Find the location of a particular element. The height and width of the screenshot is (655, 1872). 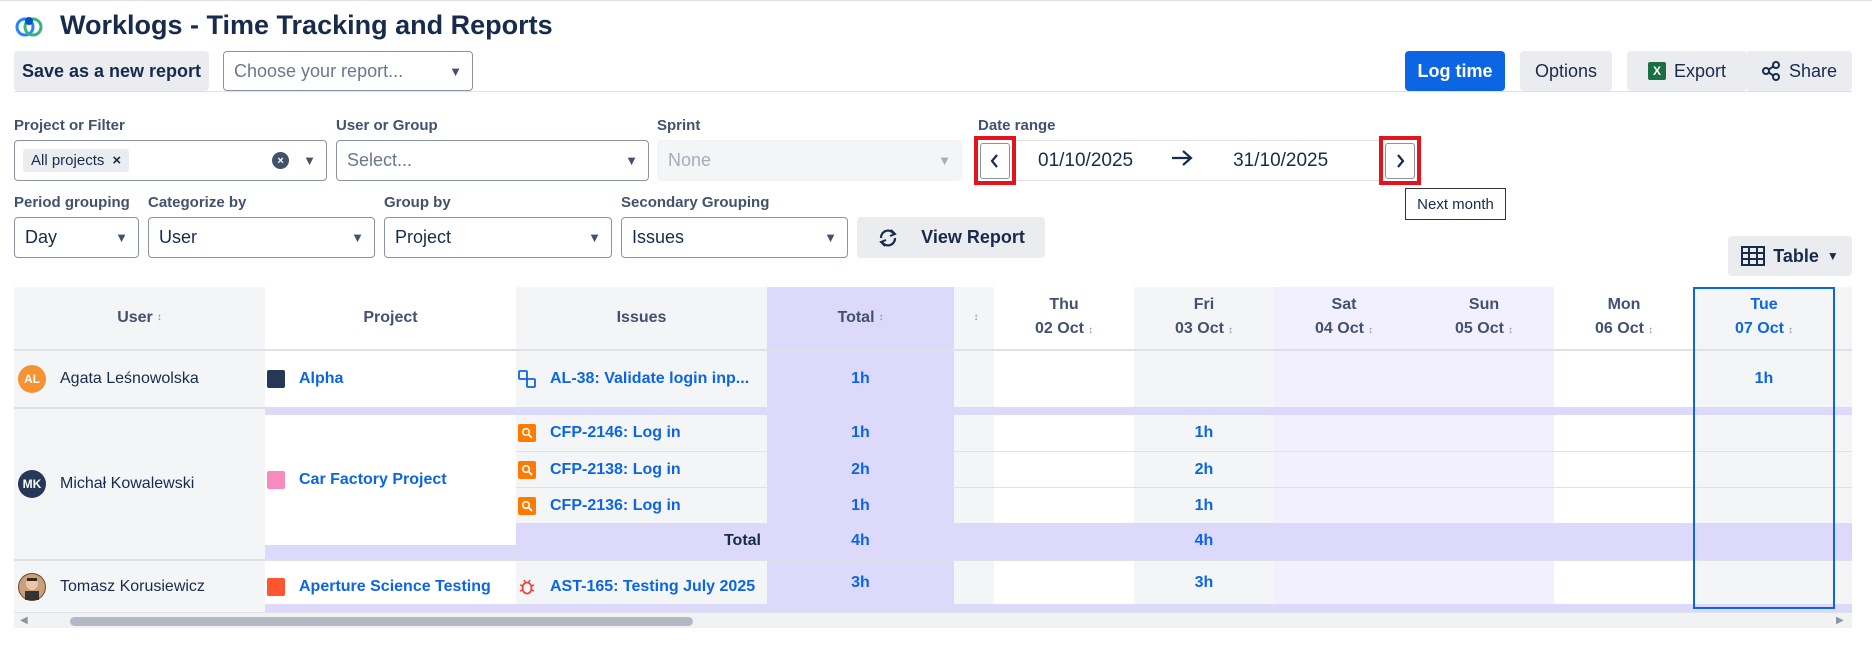

row-total: 2h is located at coordinates (860, 469).